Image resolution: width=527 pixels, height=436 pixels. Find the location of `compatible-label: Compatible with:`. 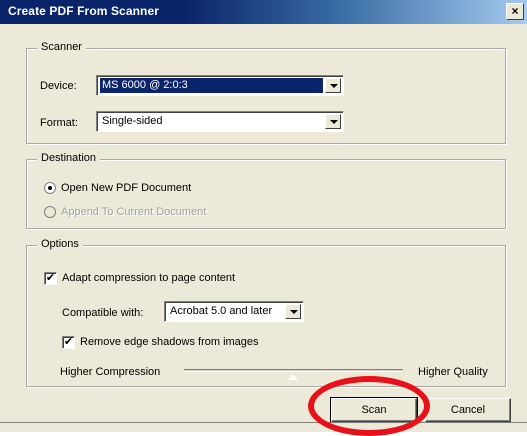

compatible-label: Compatible with: is located at coordinates (103, 313).